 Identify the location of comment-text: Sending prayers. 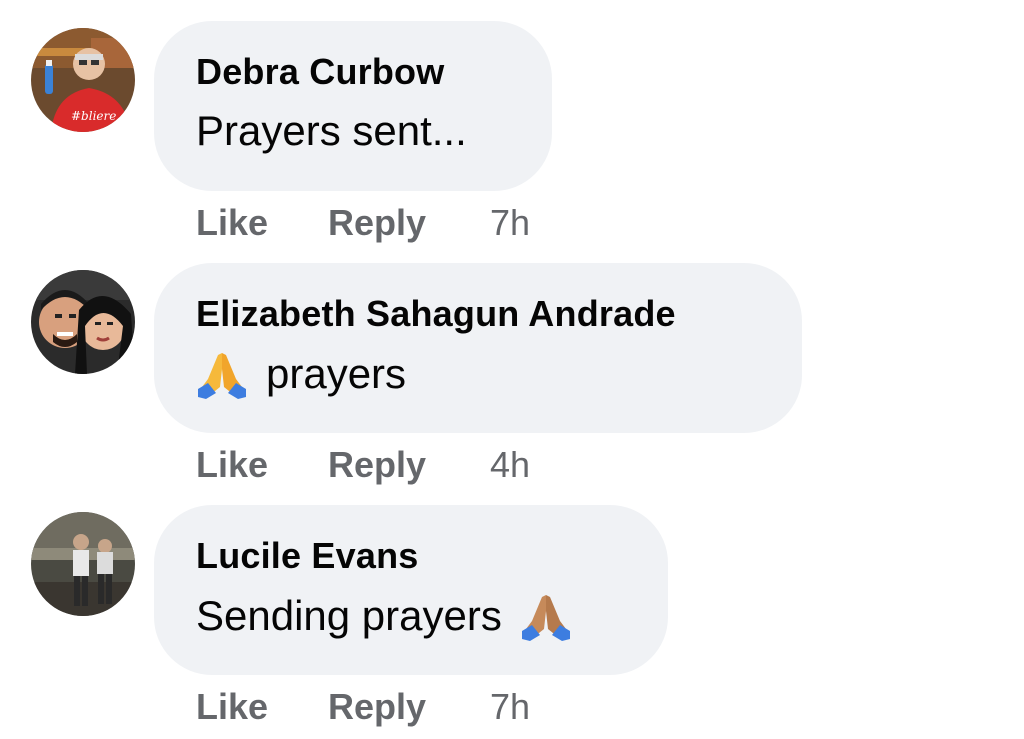
(384, 616).